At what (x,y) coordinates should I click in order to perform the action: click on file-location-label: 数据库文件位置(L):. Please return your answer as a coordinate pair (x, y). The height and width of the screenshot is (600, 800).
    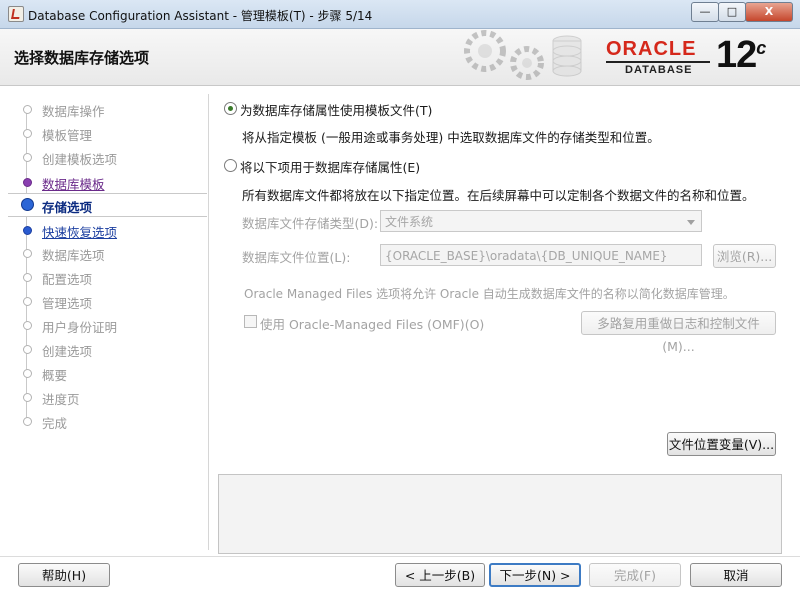
    Looking at the image, I should click on (296, 257).